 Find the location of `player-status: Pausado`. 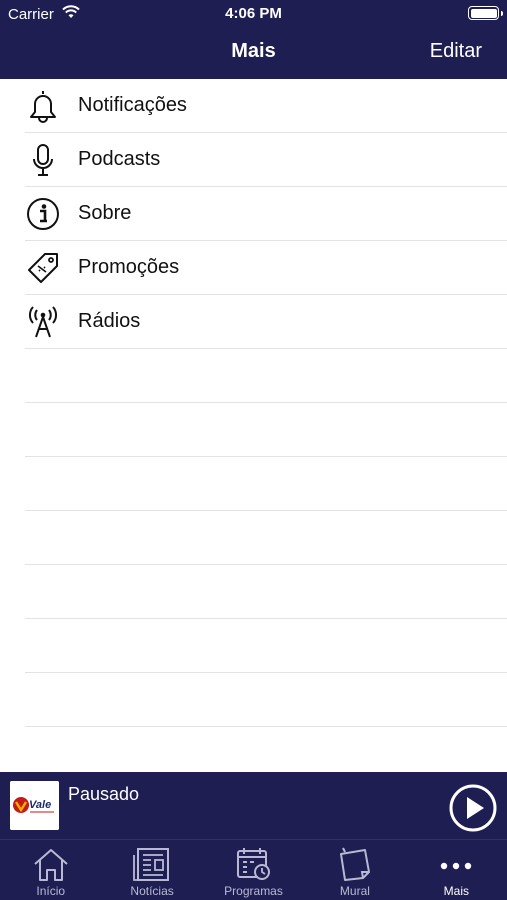

player-status: Pausado is located at coordinates (104, 794).